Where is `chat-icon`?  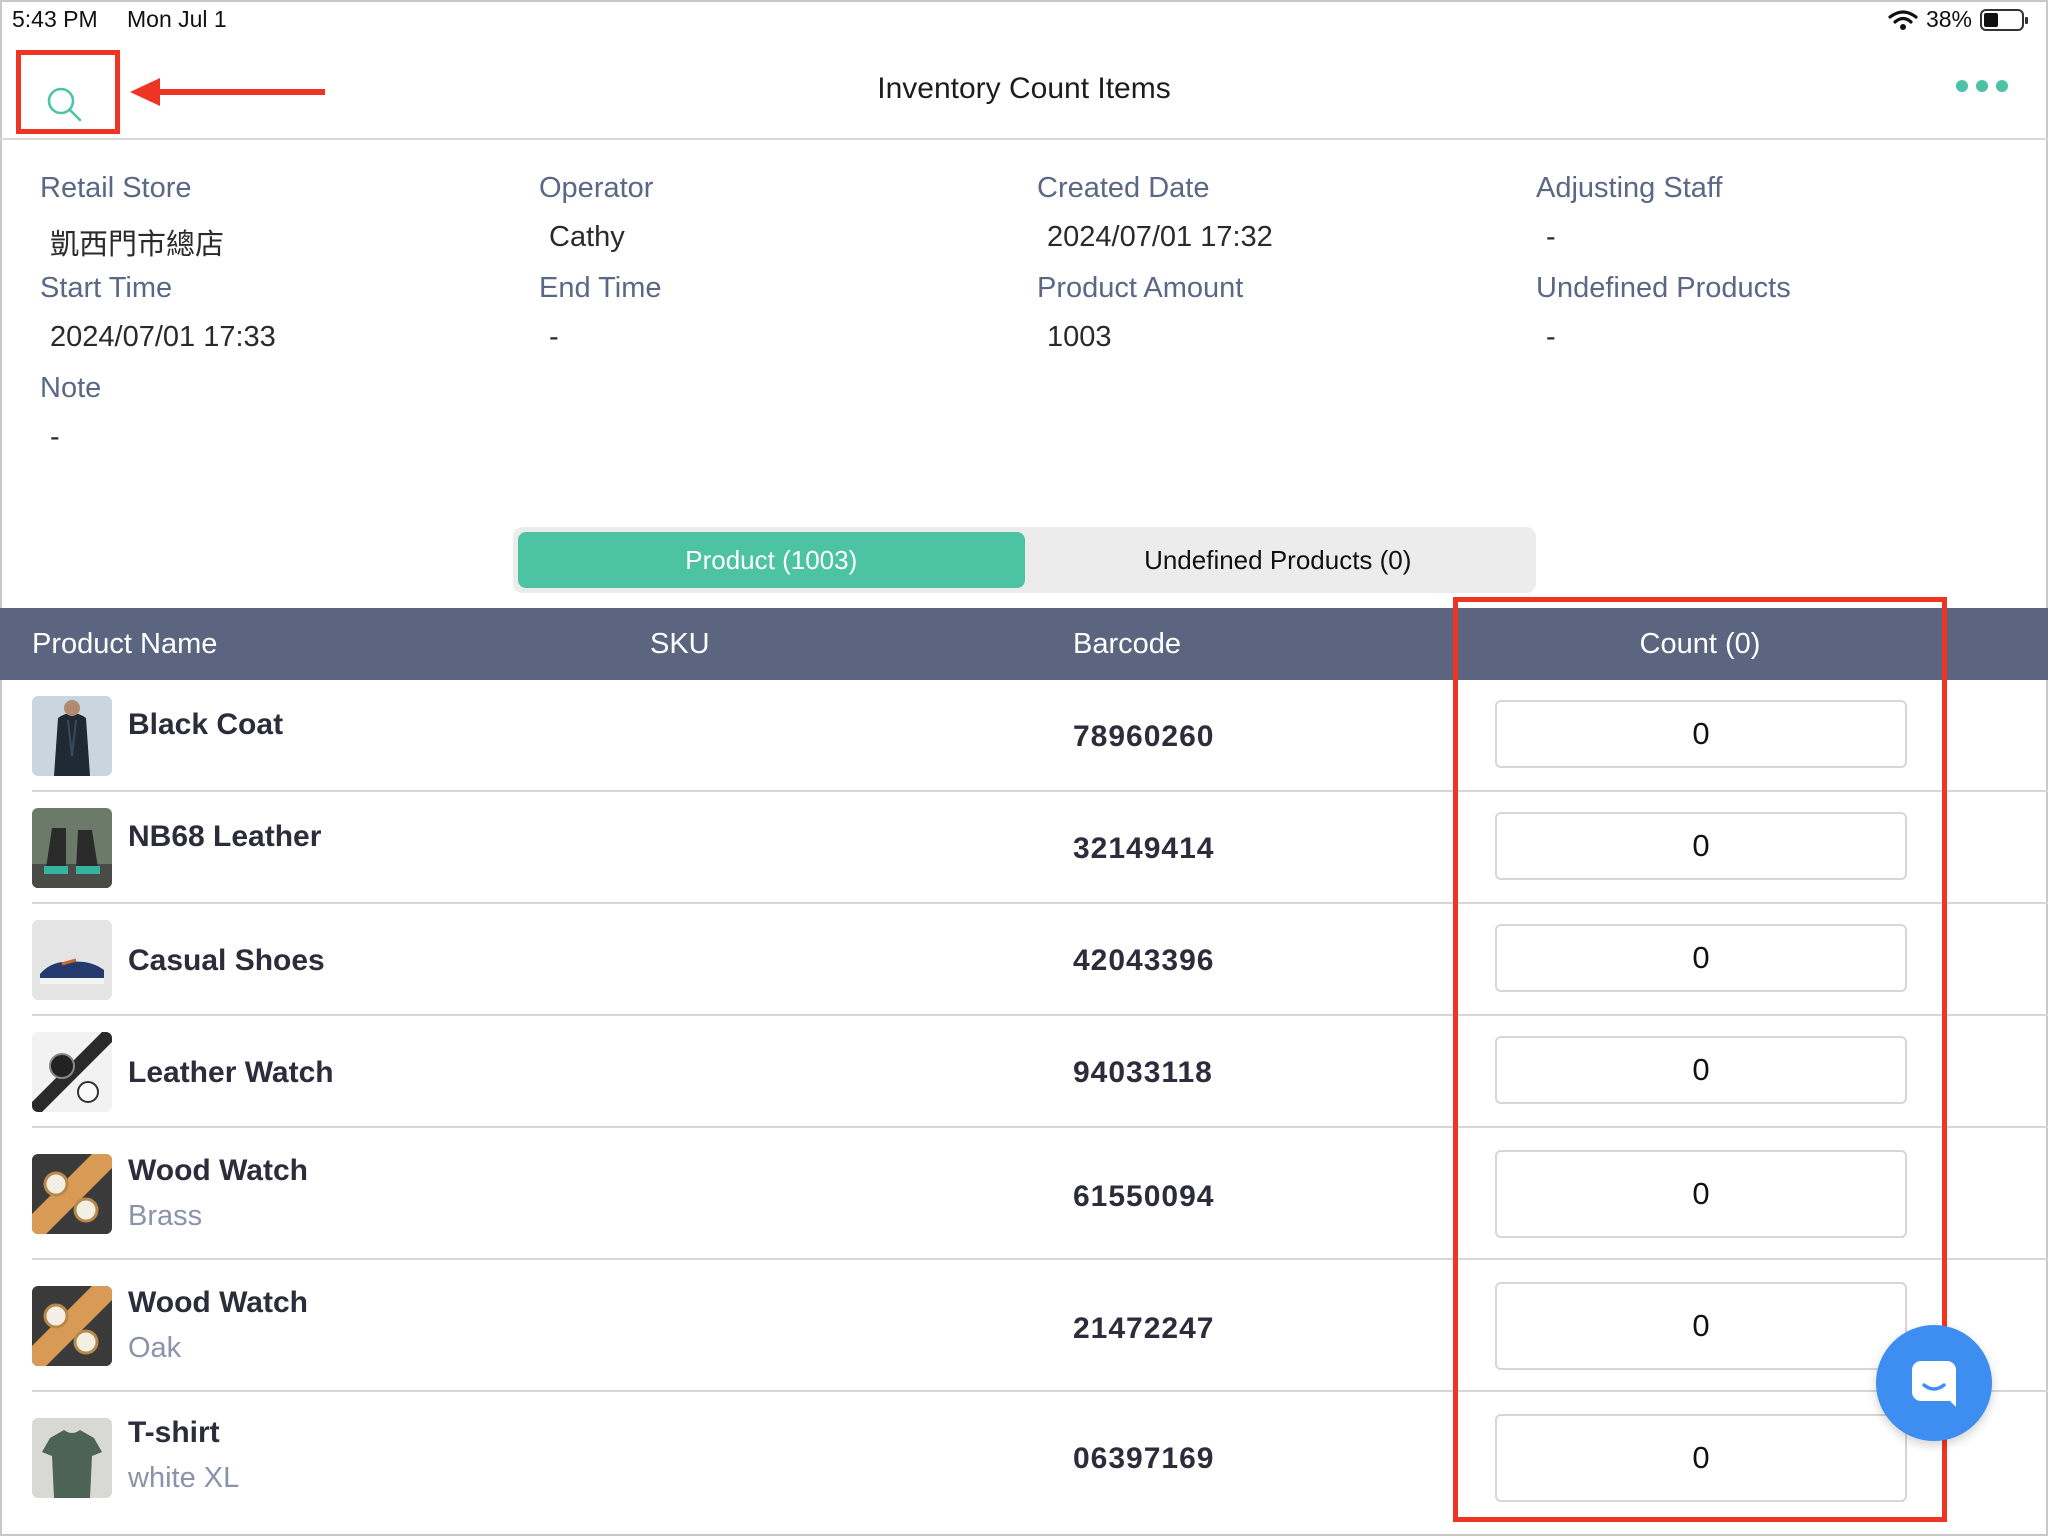
chat-icon is located at coordinates (1934, 1384).